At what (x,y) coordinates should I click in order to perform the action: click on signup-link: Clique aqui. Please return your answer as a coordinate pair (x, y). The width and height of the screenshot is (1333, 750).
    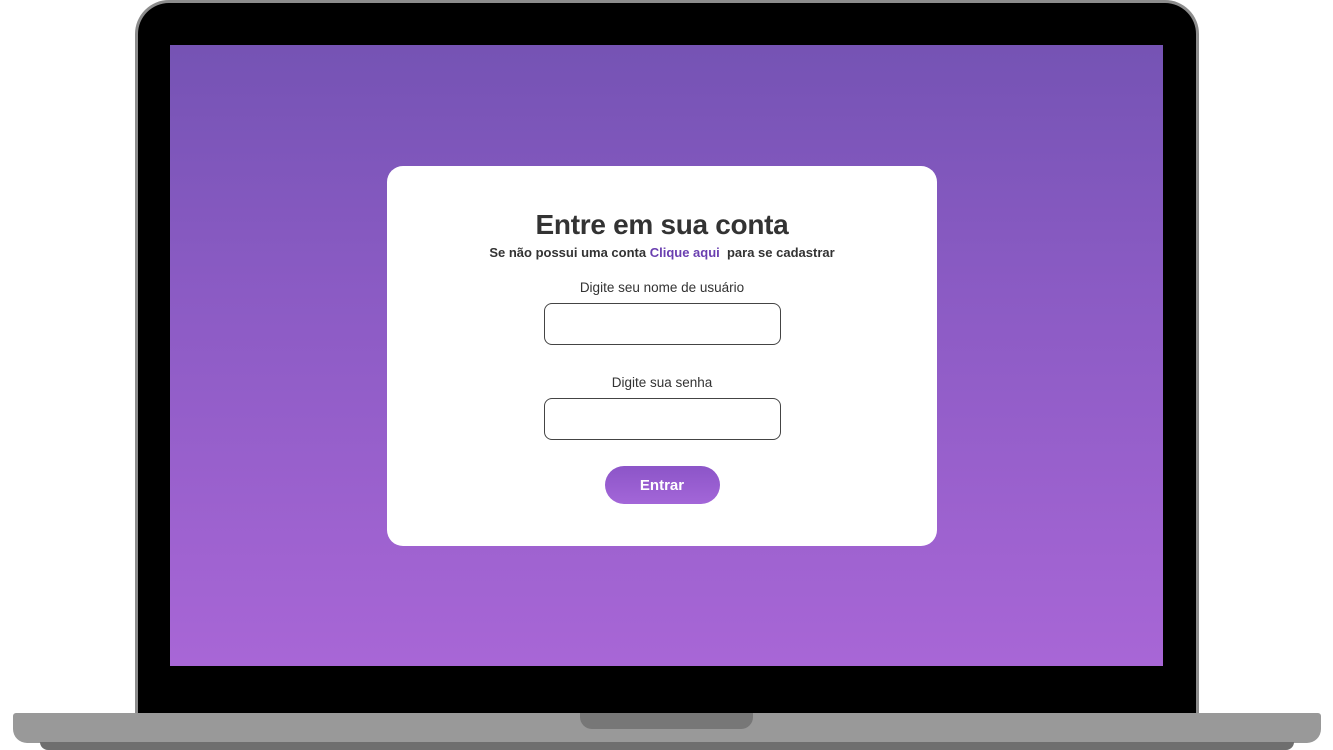
    Looking at the image, I should click on (685, 252).